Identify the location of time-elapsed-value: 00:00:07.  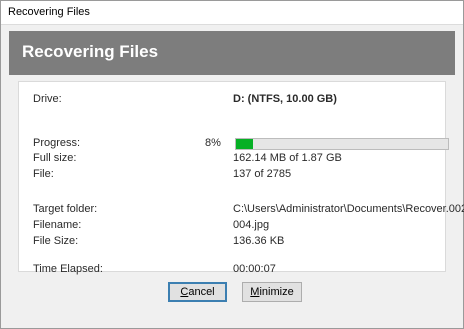
(254, 269).